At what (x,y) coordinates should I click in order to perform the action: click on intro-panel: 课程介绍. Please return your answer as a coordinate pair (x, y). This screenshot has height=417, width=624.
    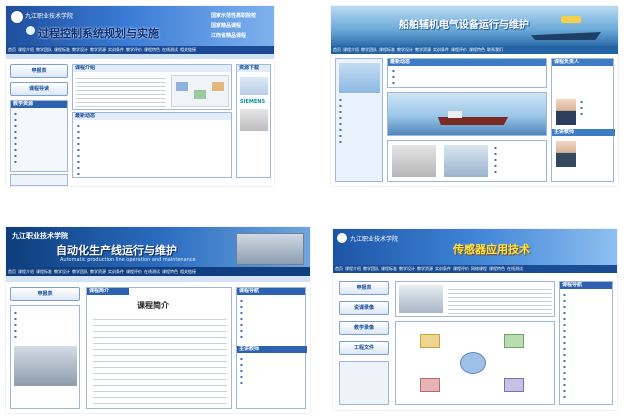
    Looking at the image, I should click on (152, 87).